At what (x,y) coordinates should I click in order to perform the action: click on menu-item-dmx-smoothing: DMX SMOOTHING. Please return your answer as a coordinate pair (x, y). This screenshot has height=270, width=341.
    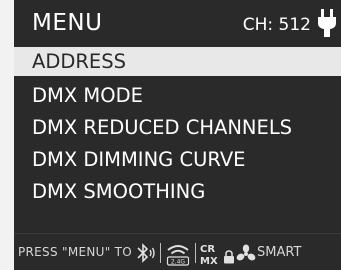
    Looking at the image, I should click on (177, 191).